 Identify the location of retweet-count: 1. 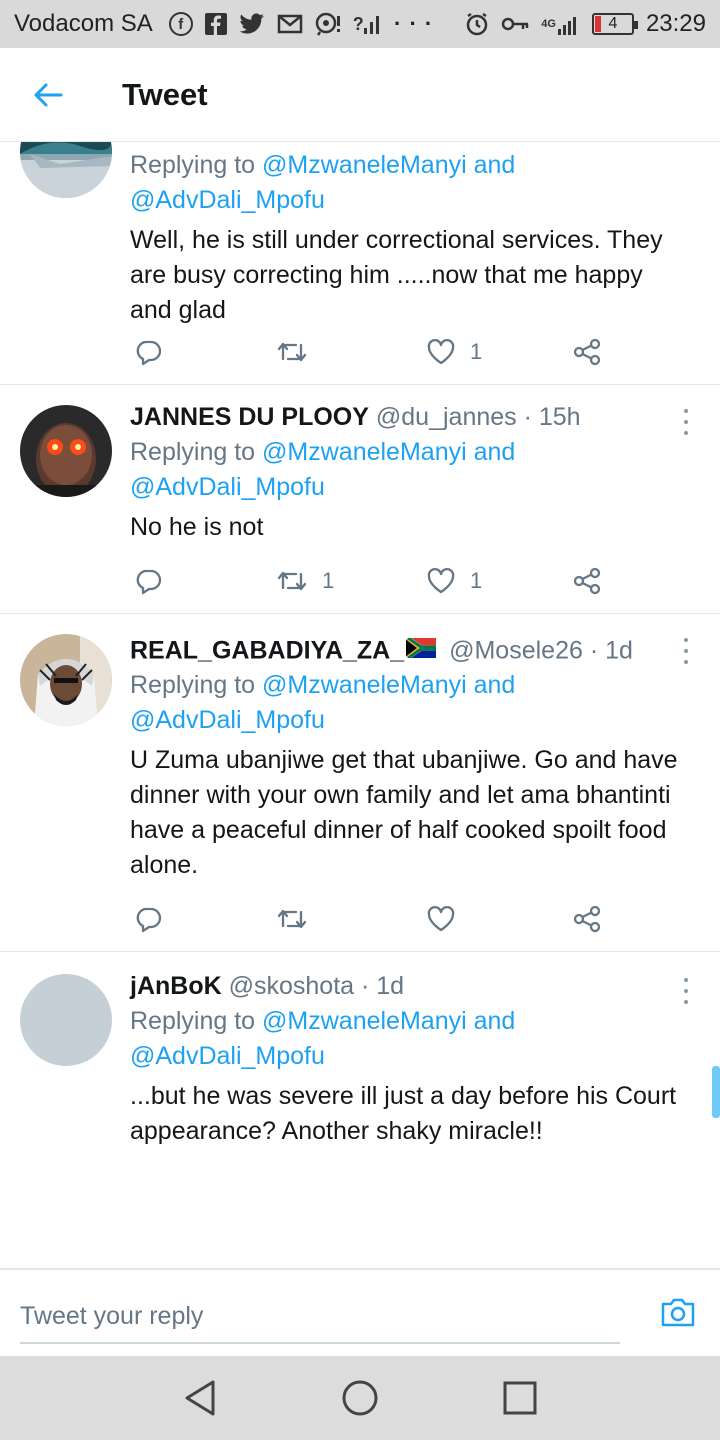
(328, 580).